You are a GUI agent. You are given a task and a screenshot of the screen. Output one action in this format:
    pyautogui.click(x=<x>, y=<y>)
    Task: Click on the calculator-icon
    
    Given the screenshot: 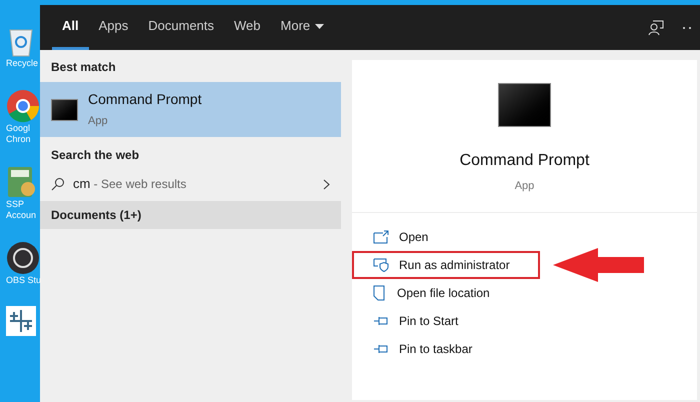 What is the action you would take?
    pyautogui.click(x=21, y=182)
    